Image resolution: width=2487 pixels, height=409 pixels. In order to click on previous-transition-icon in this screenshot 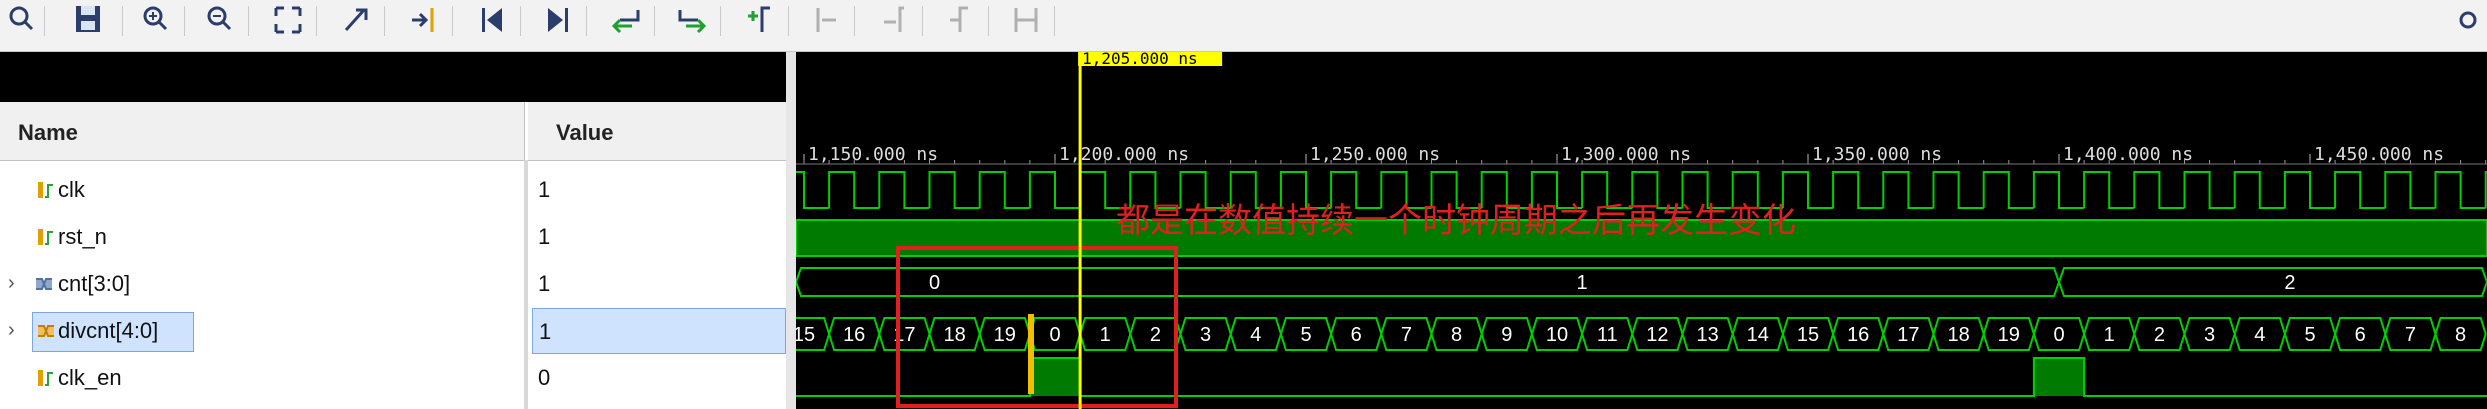, I will do `click(626, 20)`.